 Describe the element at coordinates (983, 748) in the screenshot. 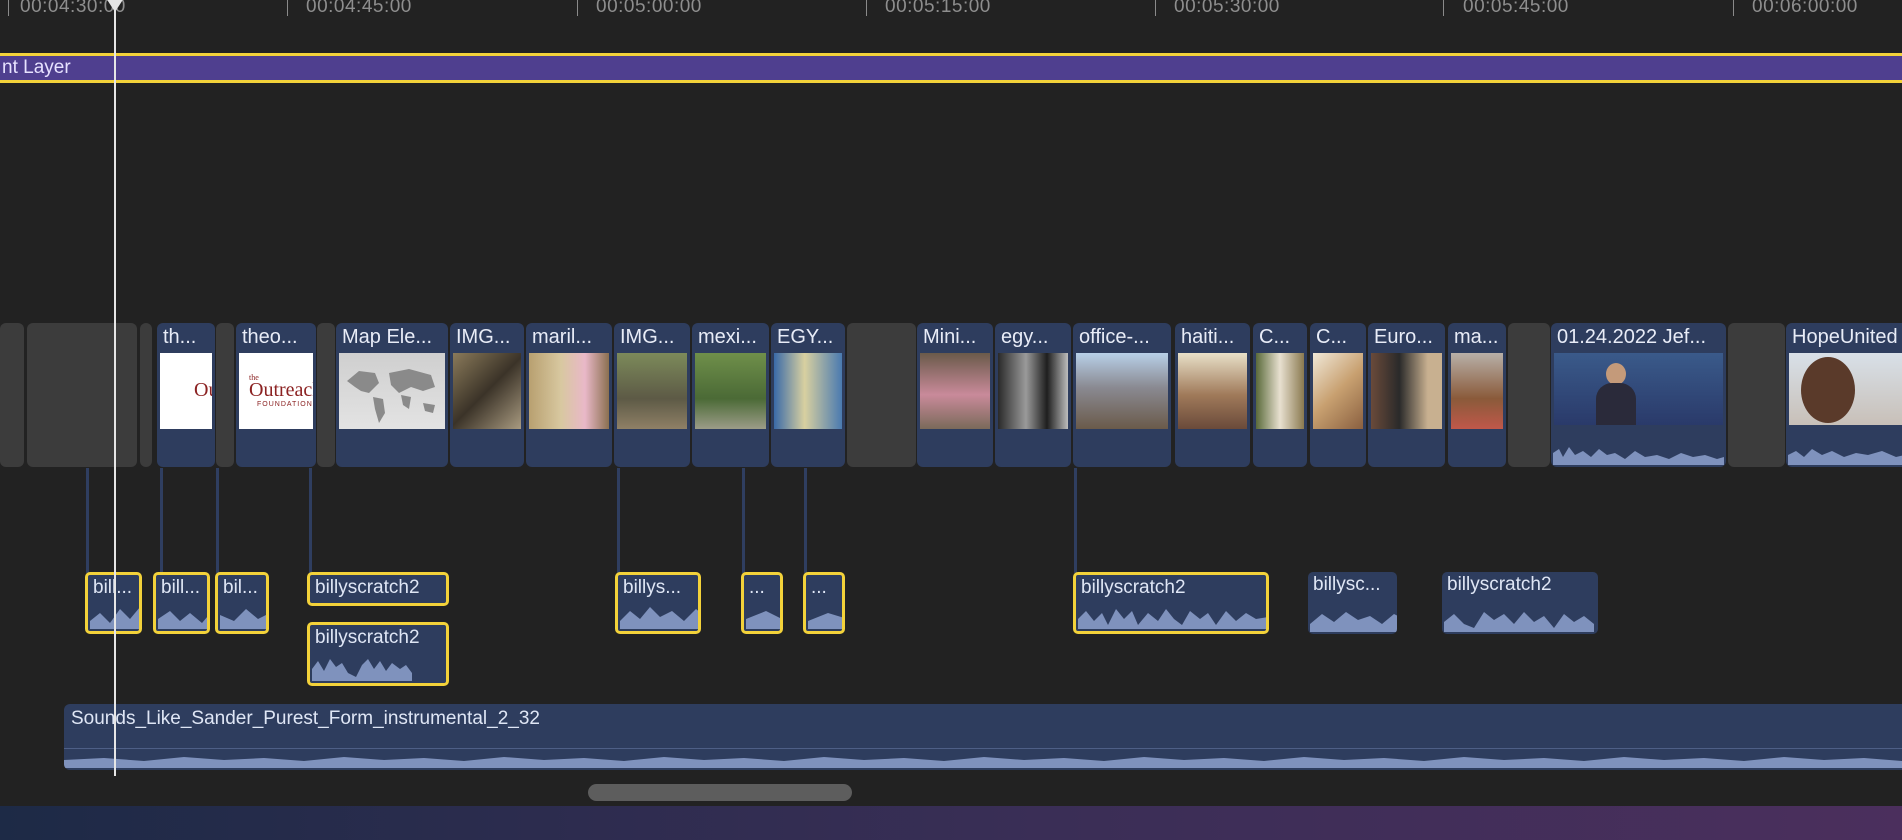

I see `volume-line` at that location.